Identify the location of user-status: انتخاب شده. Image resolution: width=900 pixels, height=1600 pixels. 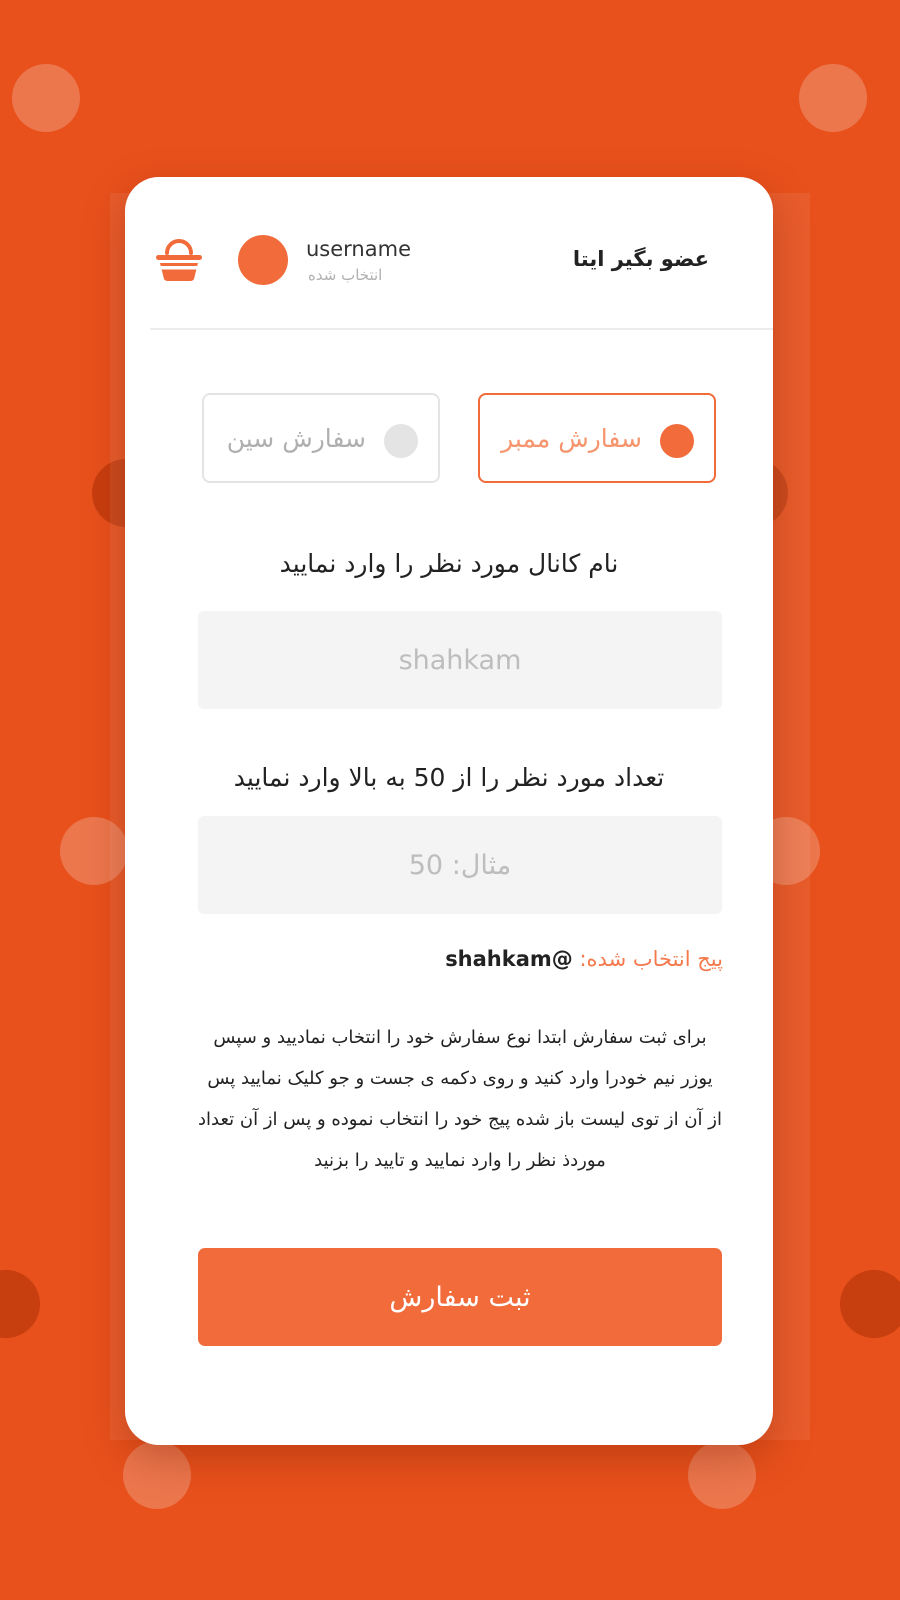
(345, 275).